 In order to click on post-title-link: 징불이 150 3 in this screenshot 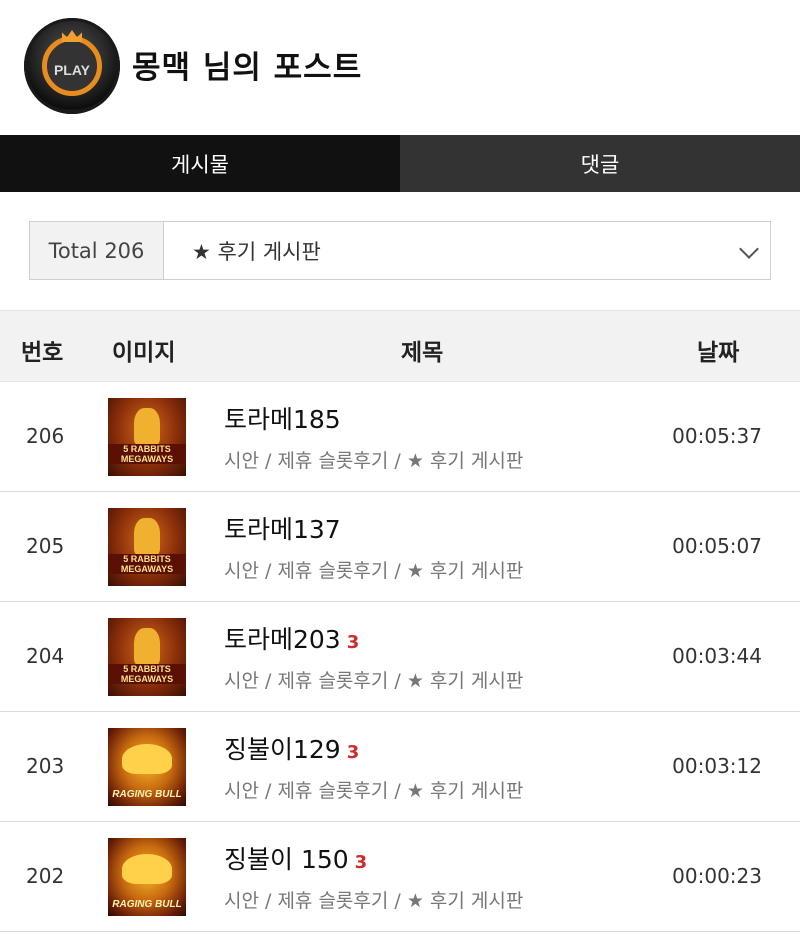, I will do `click(295, 858)`.